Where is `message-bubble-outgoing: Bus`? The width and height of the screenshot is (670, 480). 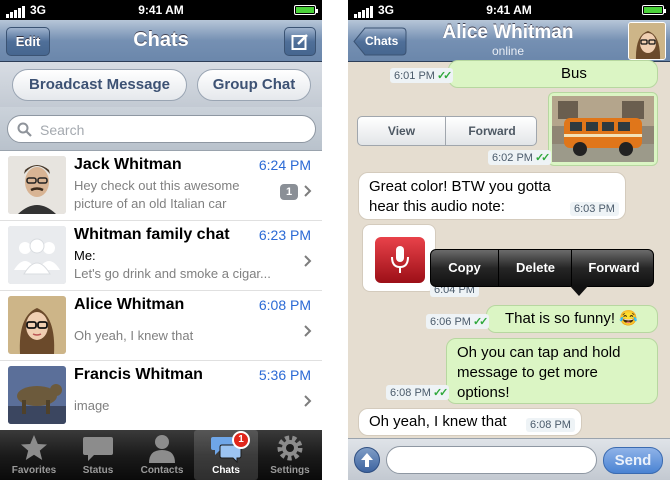
message-bubble-outgoing: Bus is located at coordinates (553, 74).